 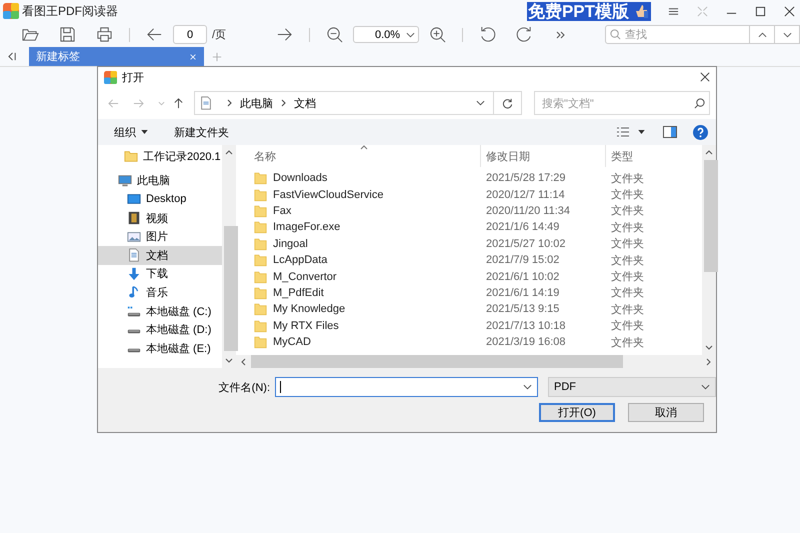 I want to click on file-row: ImageFor.exe 2021/1/6 14:49 文件夹, so click(x=469, y=227).